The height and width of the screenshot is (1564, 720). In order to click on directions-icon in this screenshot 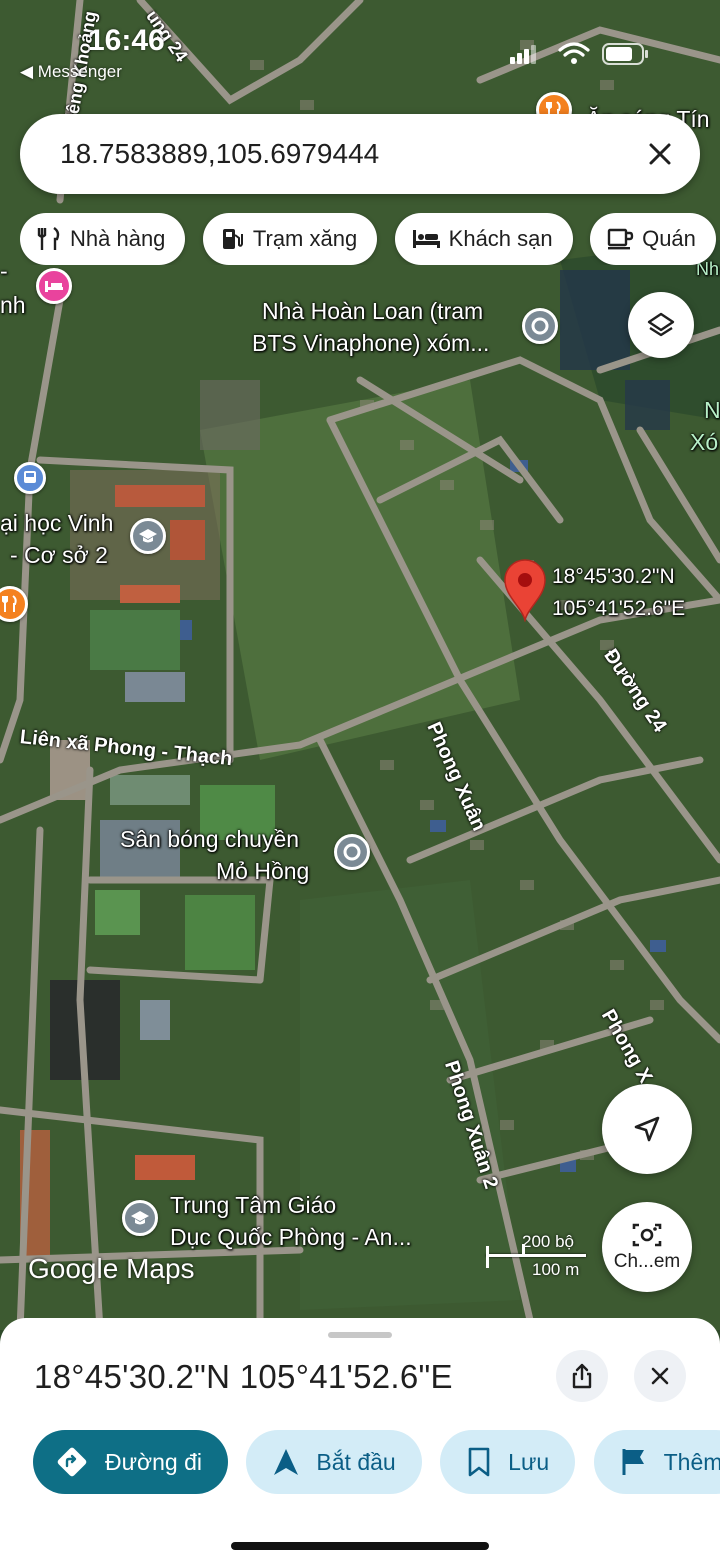, I will do `click(72, 1462)`.